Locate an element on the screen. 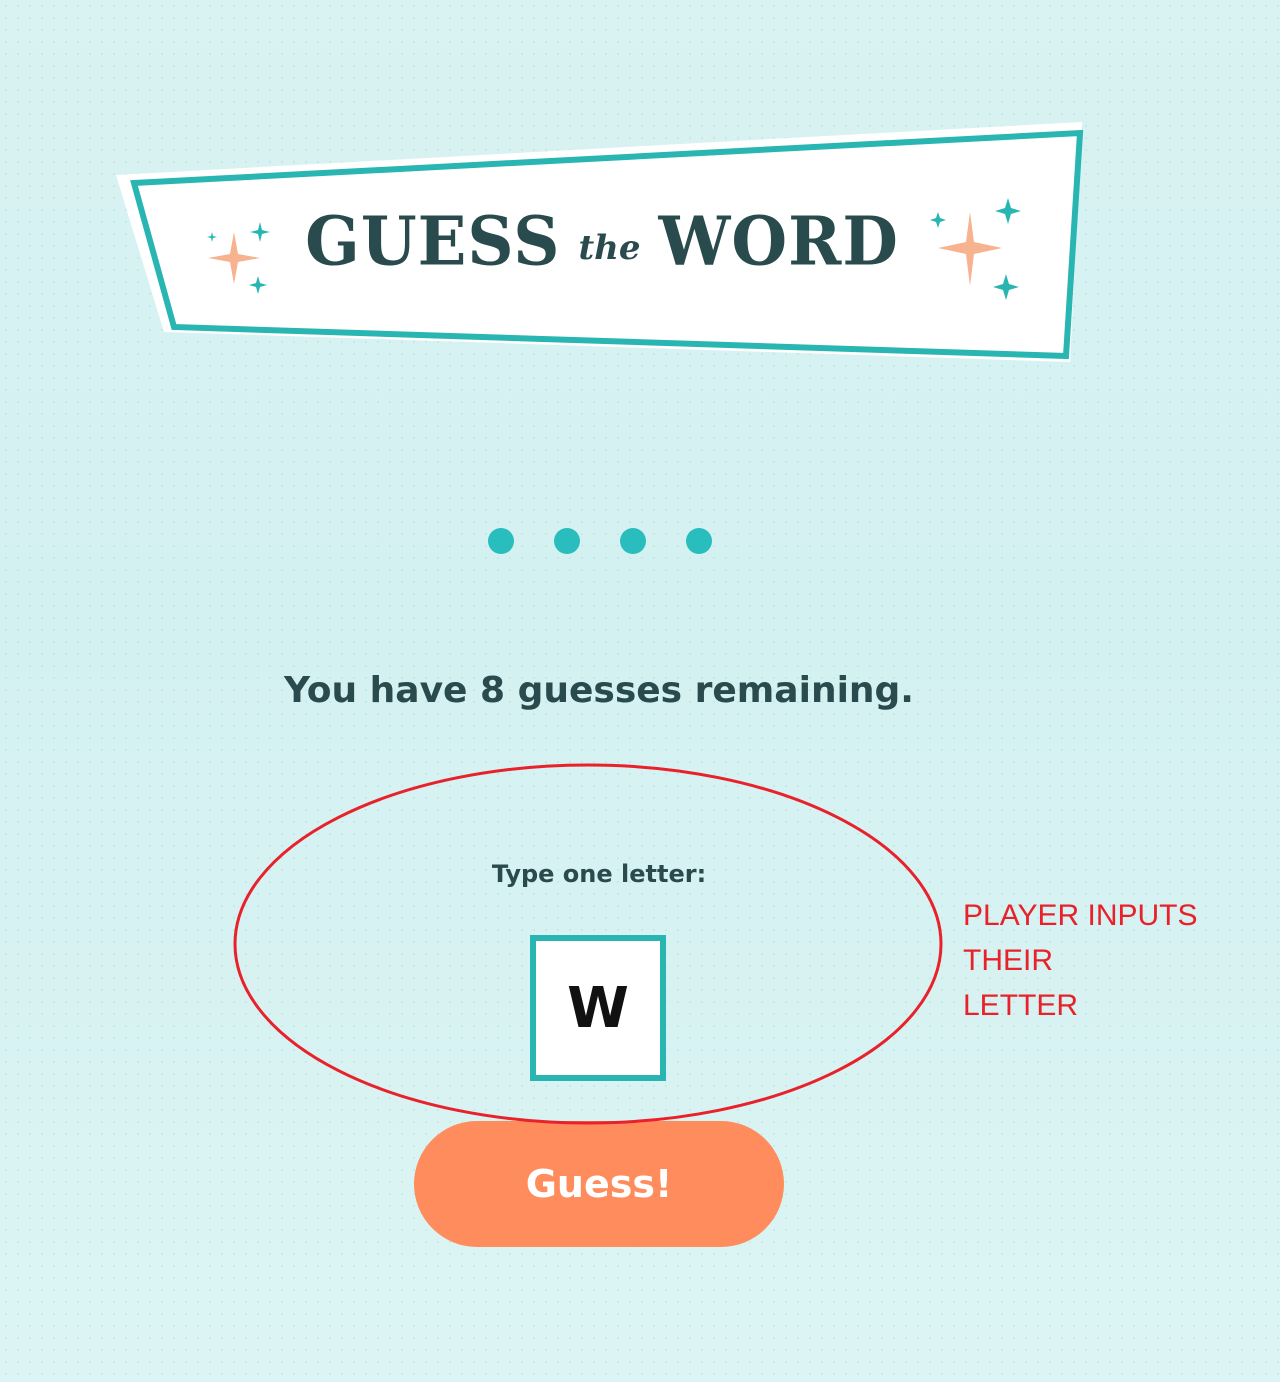 This screenshot has width=1280, height=1382. guess-button: Guess! is located at coordinates (599, 1184).